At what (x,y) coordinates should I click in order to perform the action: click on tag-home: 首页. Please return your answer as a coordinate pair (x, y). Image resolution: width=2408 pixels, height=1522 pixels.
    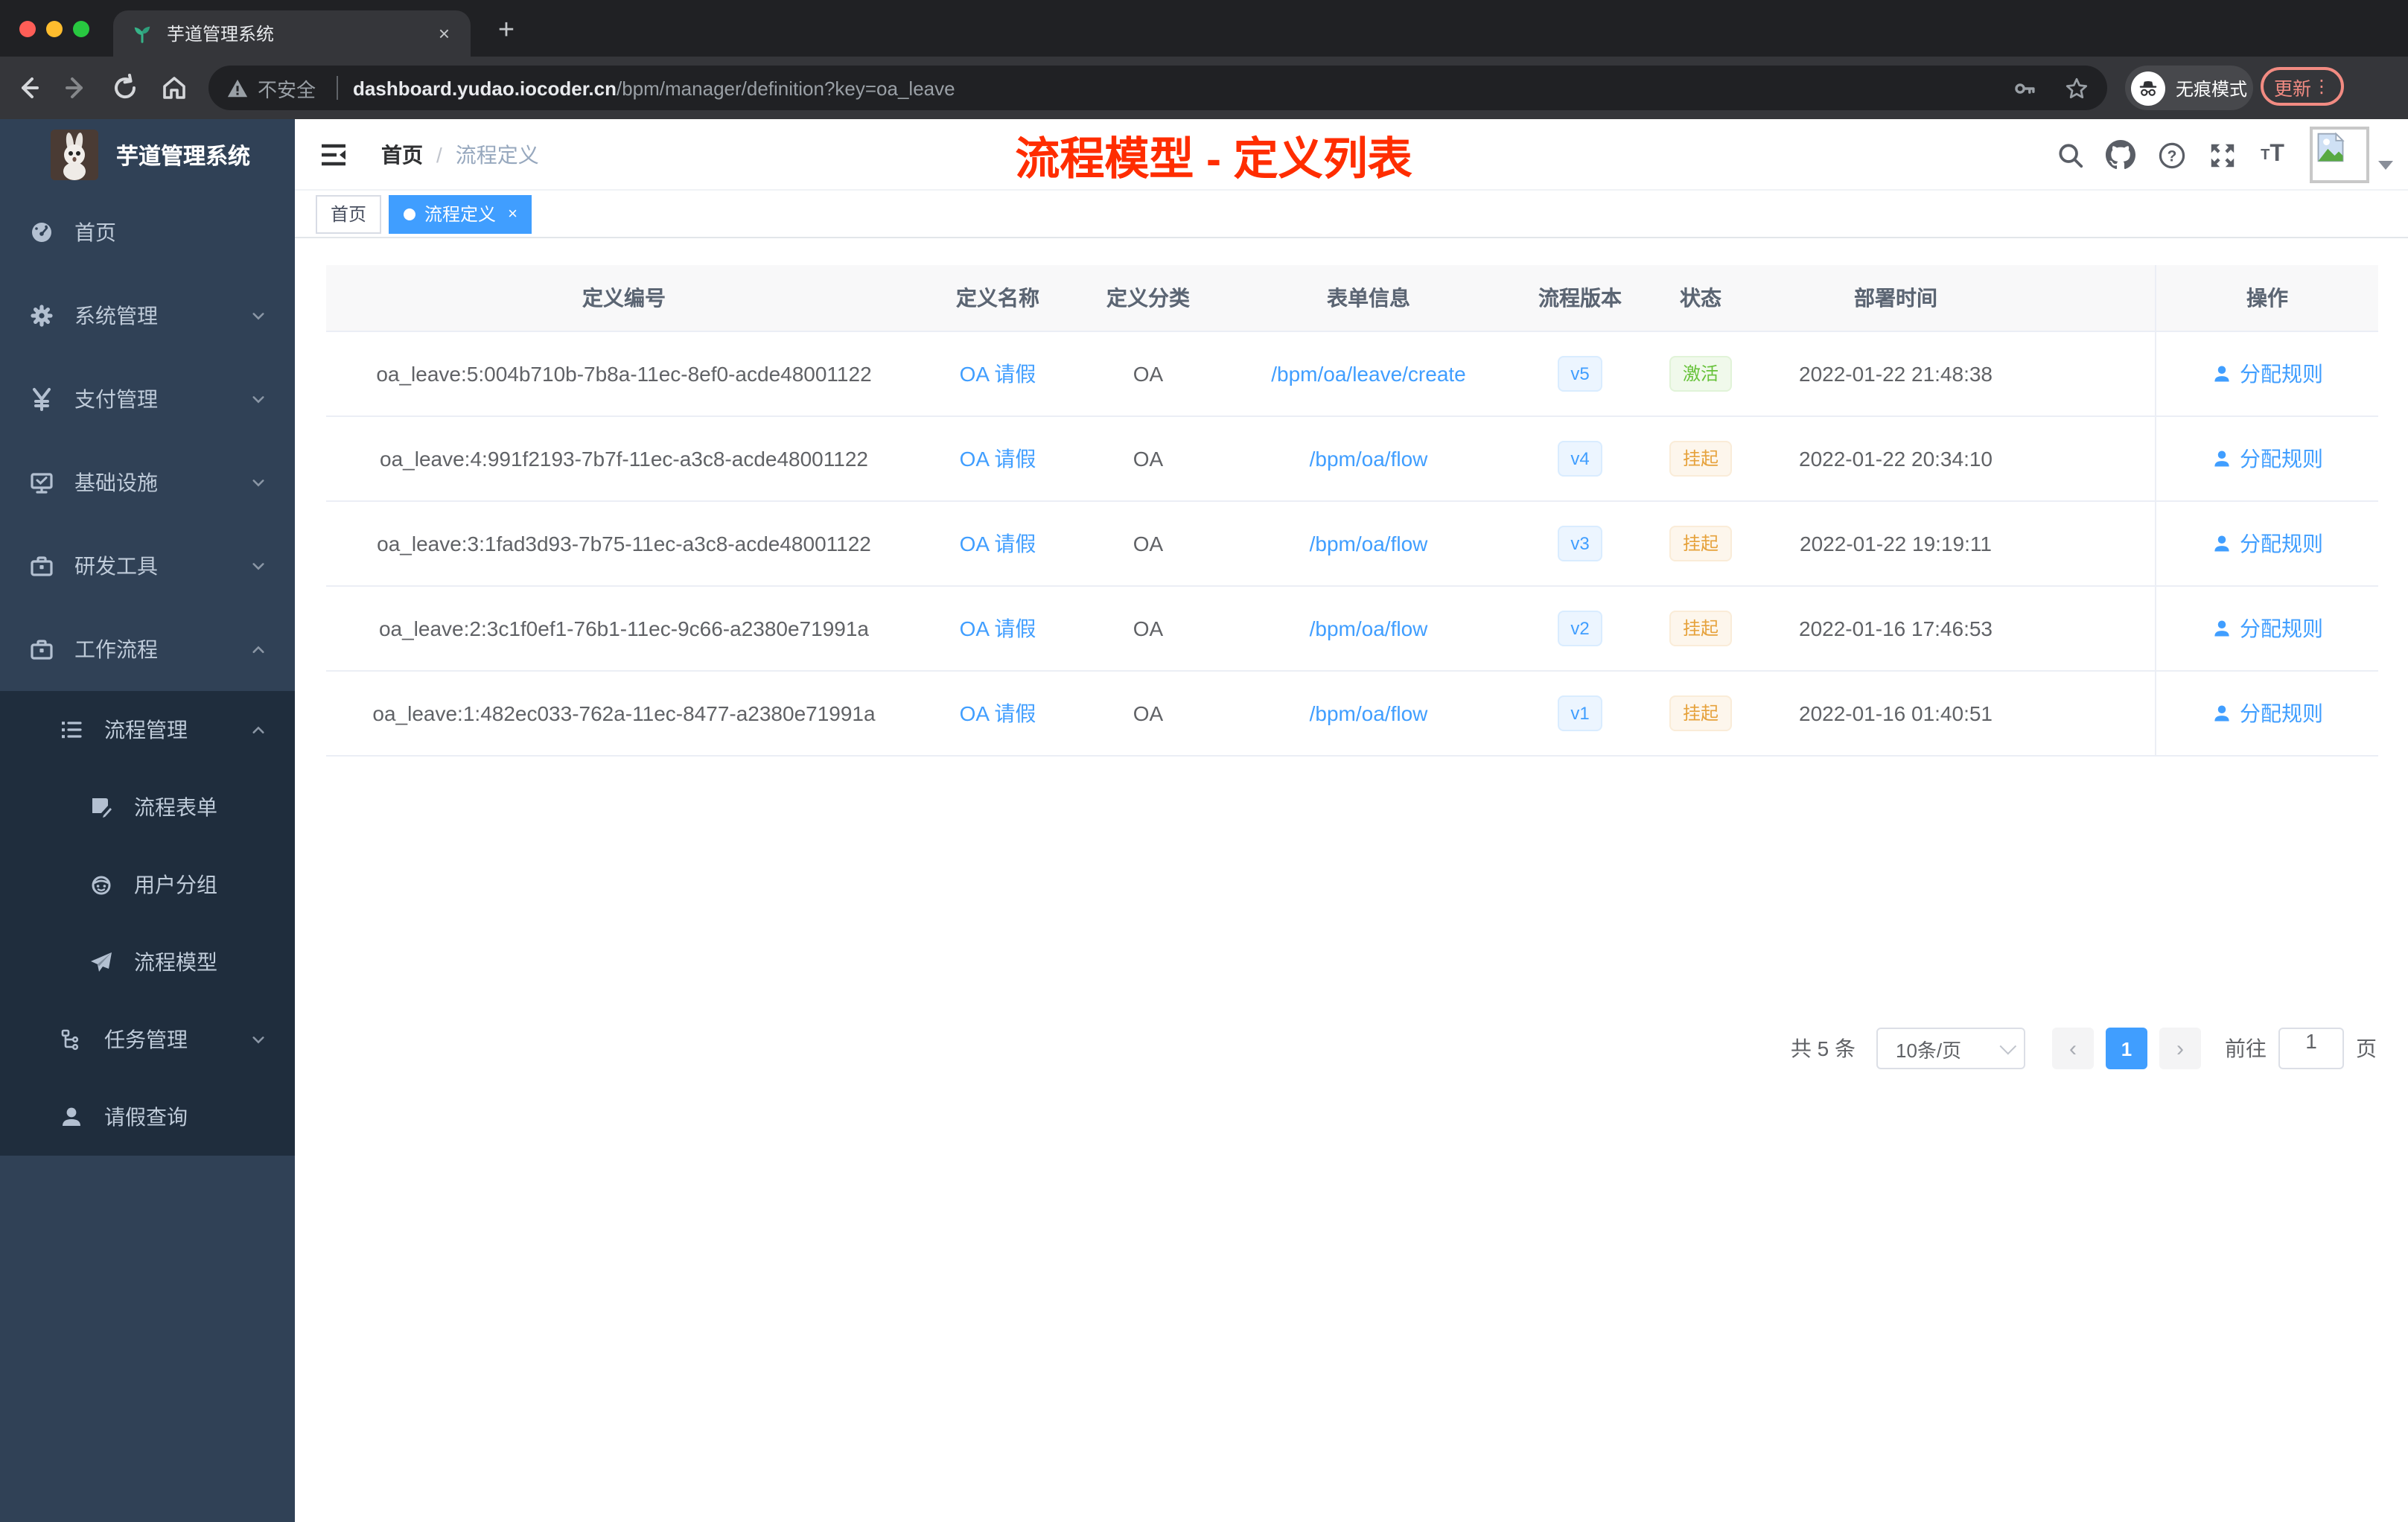
    Looking at the image, I should click on (349, 214).